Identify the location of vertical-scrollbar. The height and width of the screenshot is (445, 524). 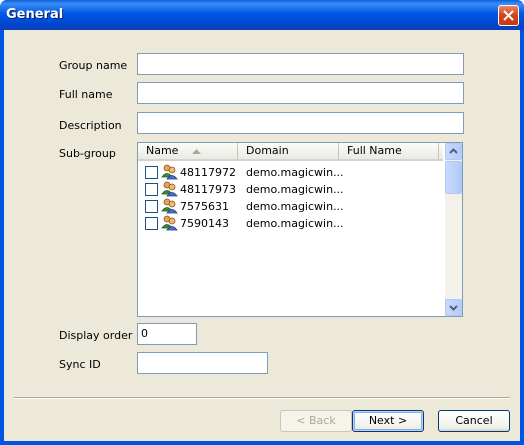
(453, 229).